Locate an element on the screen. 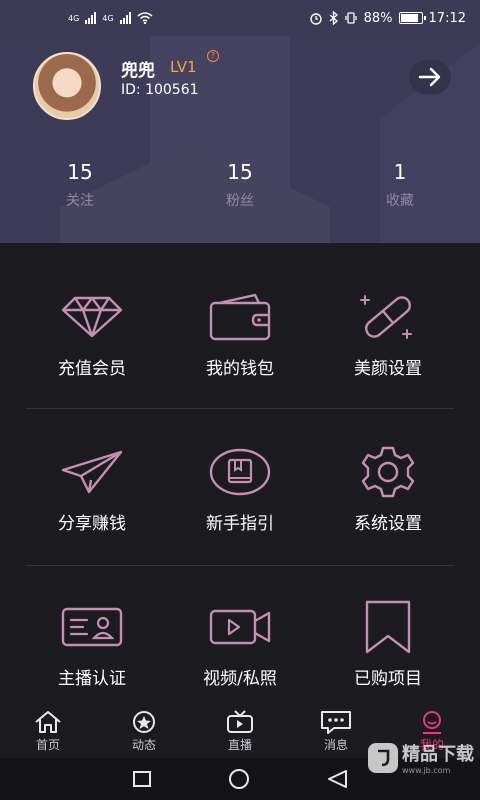 The width and height of the screenshot is (480, 800). status-bar-left: 4G 4G is located at coordinates (110, 18).